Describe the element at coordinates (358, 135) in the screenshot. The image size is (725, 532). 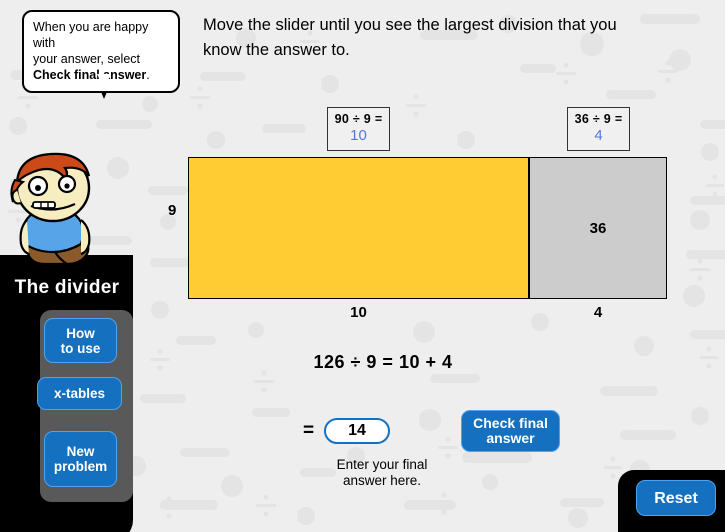
I see `fact-box-quotient-answer: 10` at that location.